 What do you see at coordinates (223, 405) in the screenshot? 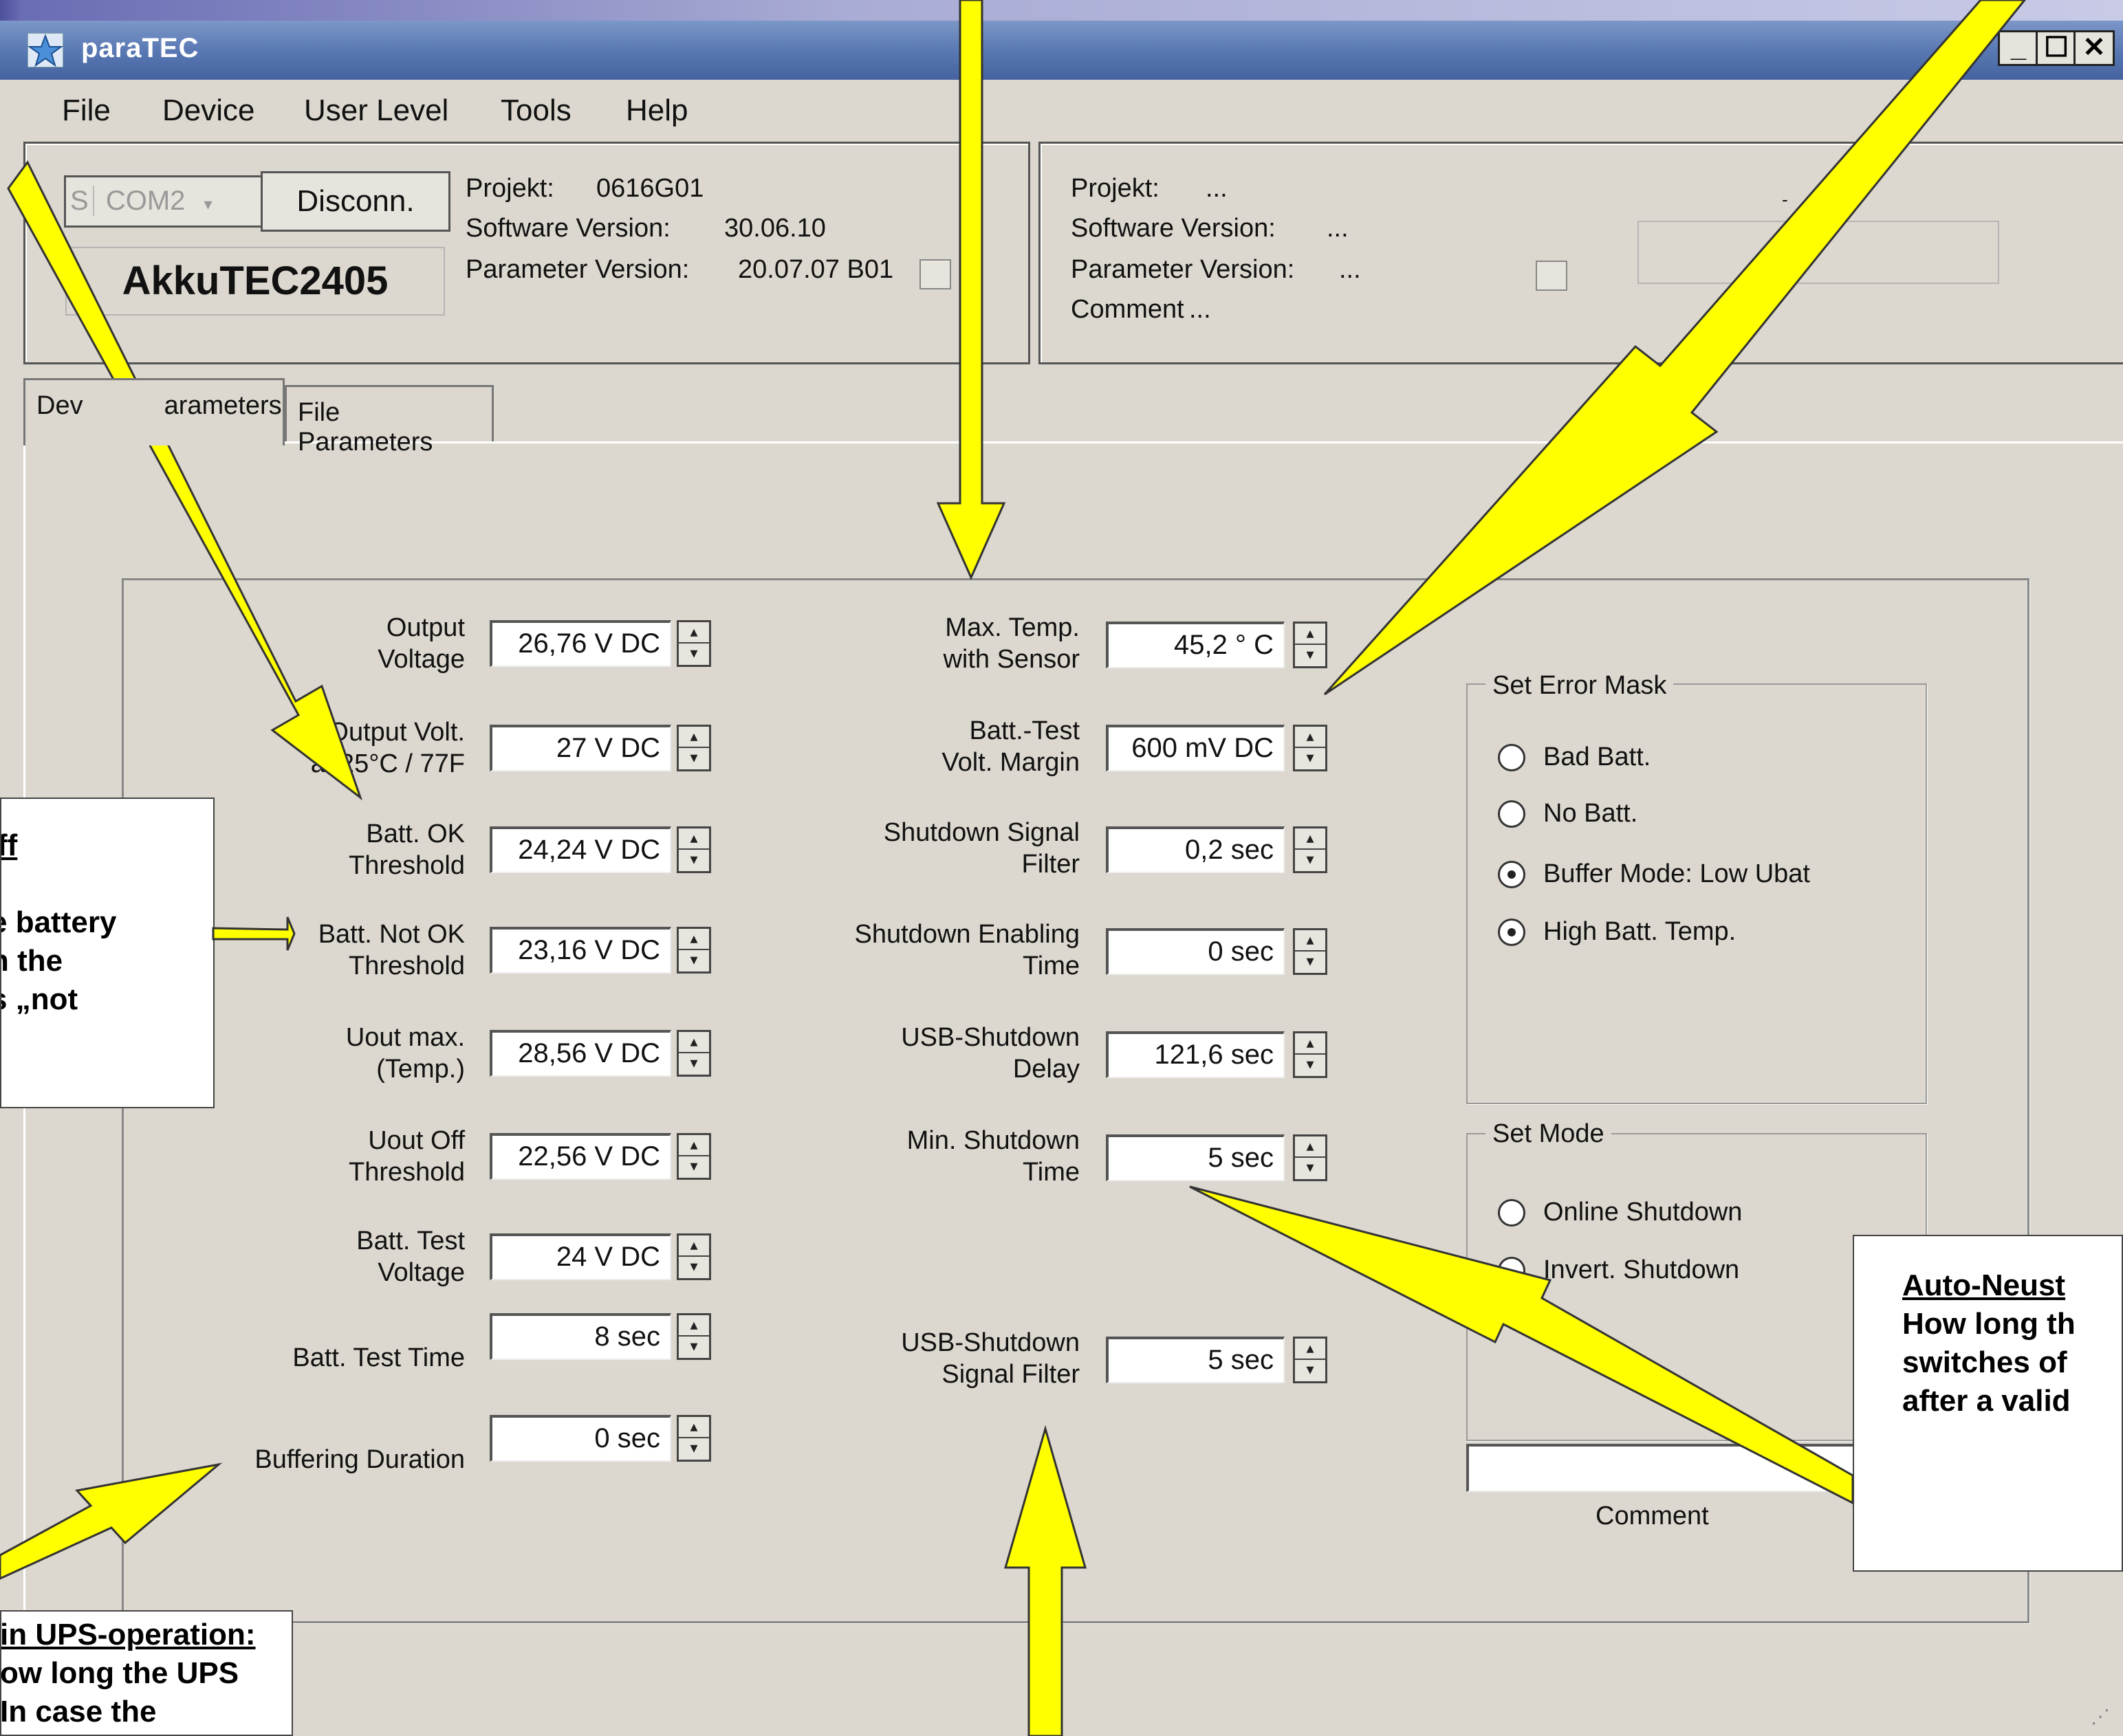
I see `tab-device-parameters-label-b: arameters` at bounding box center [223, 405].